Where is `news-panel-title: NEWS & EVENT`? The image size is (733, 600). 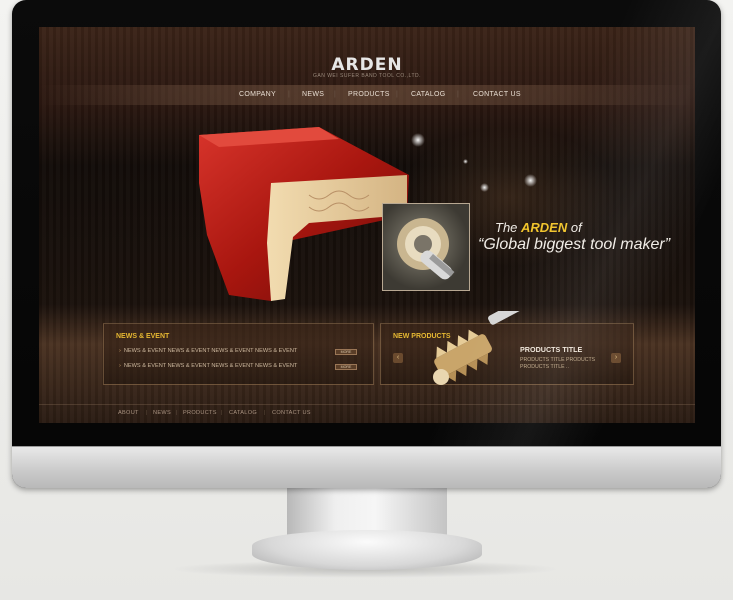
news-panel-title: NEWS & EVENT is located at coordinates (143, 336).